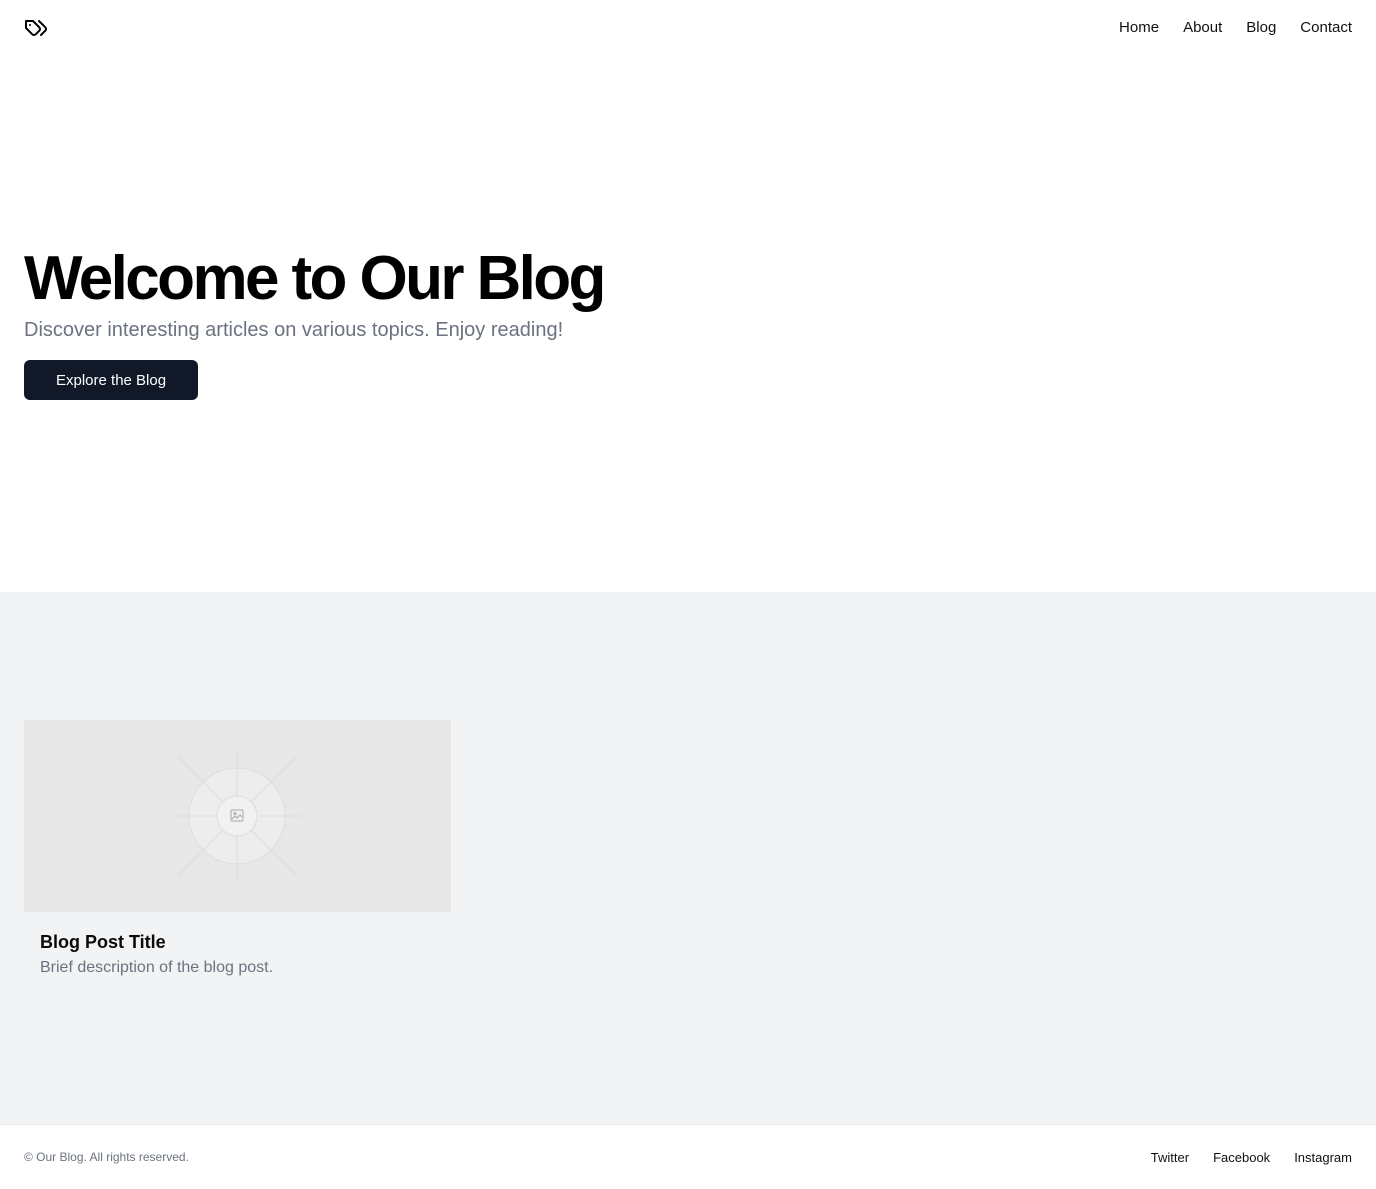 This screenshot has width=1376, height=1189. What do you see at coordinates (1170, 1157) in the screenshot?
I see `twitter-link: Twitter` at bounding box center [1170, 1157].